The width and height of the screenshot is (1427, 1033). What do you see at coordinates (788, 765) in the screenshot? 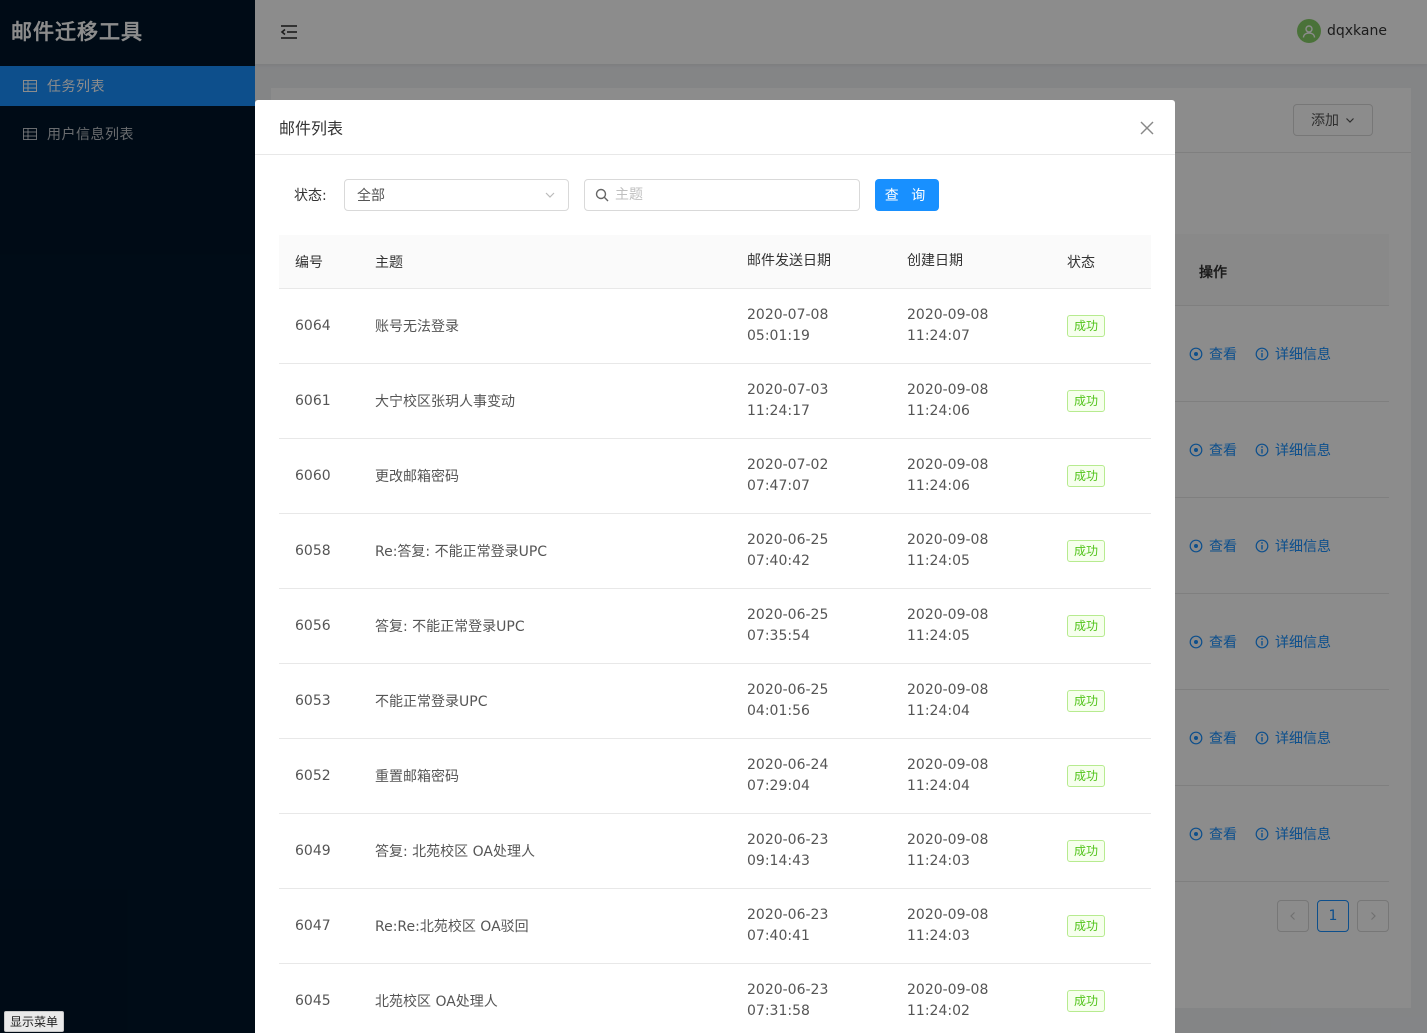
I see `send-date: 2020-06-24` at bounding box center [788, 765].